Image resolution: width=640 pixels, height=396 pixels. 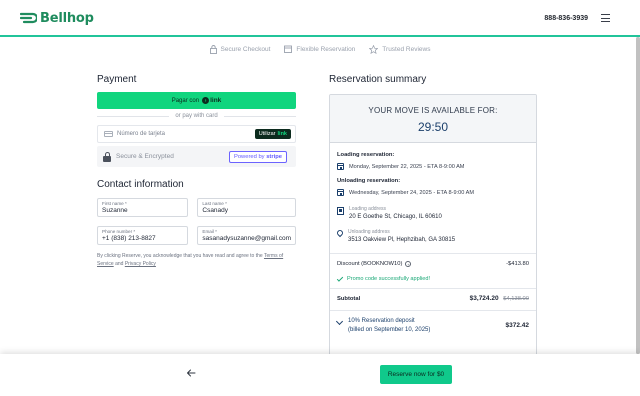 I want to click on subtotal-section: Subtotal $3,724.20 $4,138.00, so click(x=433, y=295).